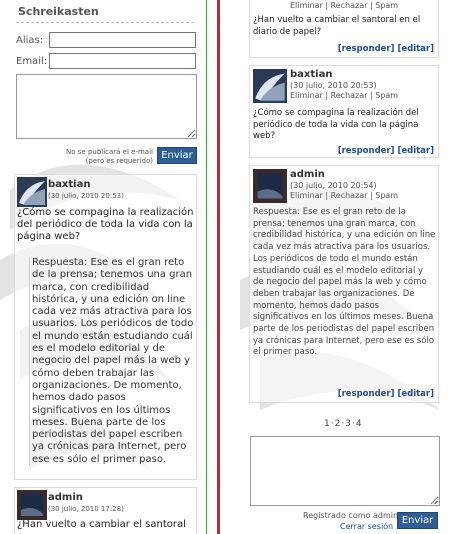 The height and width of the screenshot is (534, 463). What do you see at coordinates (327, 424) in the screenshot?
I see `page-link: 1` at bounding box center [327, 424].